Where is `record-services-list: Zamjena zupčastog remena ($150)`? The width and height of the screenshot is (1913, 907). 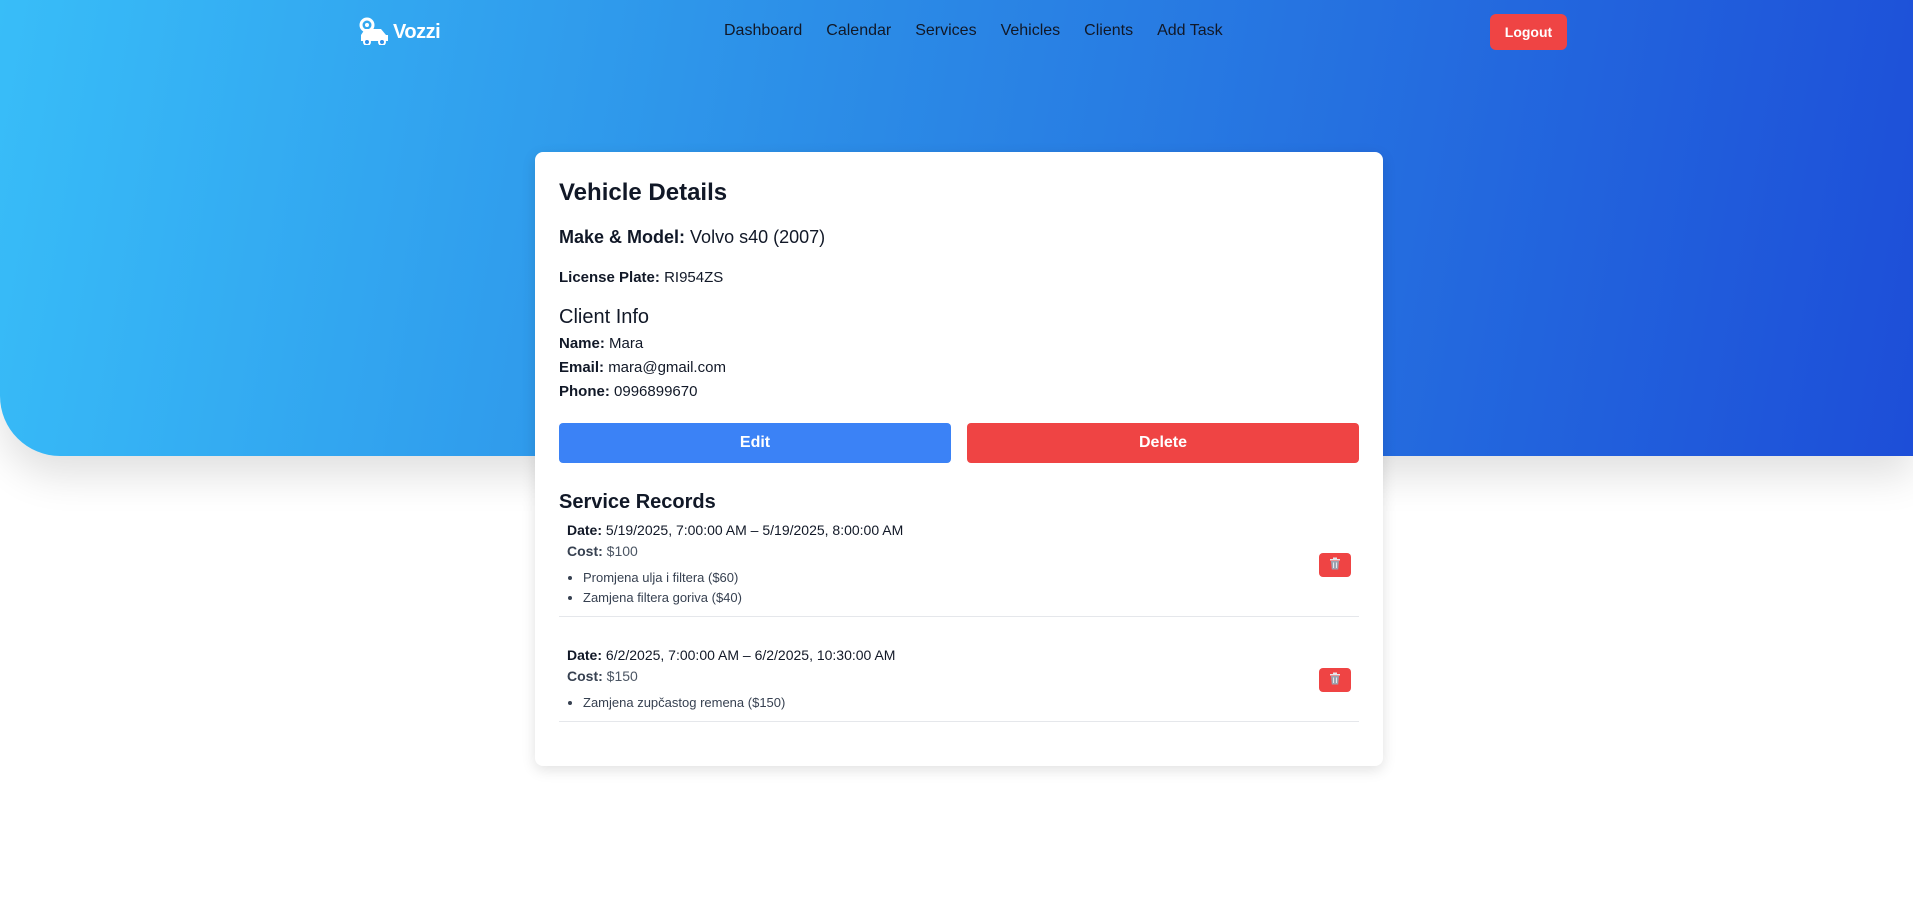
record-services-list: Zamjena zupčastog remena ($150) is located at coordinates (959, 703).